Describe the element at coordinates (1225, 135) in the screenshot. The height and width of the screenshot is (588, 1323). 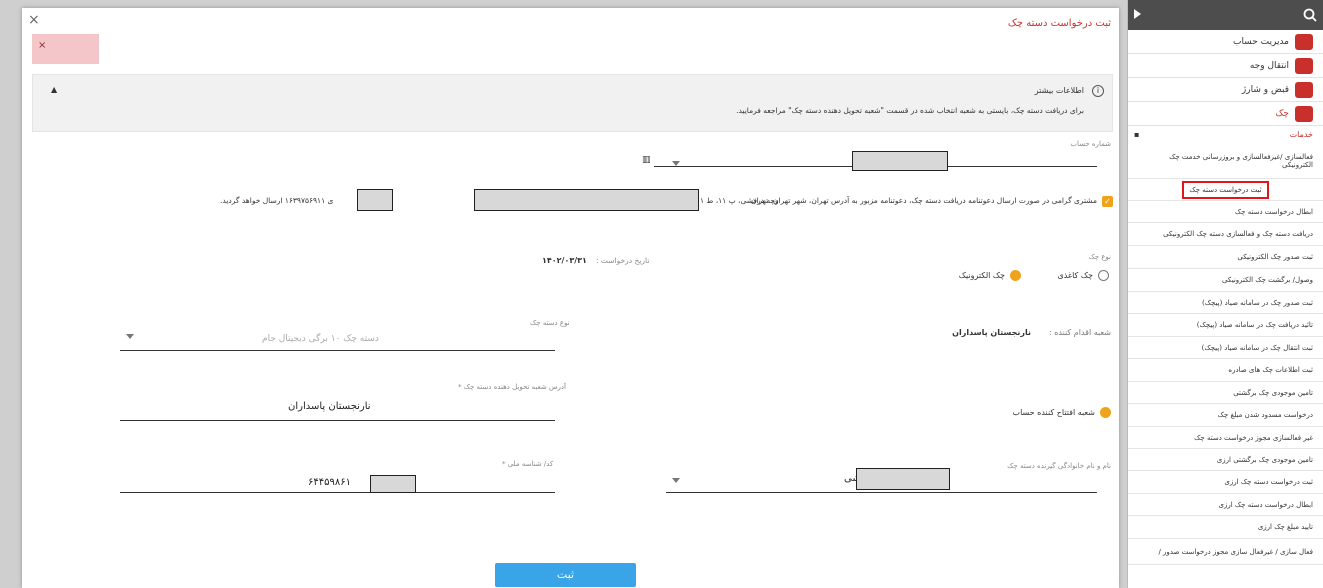
I see `services-section: خدمات ▪` at that location.